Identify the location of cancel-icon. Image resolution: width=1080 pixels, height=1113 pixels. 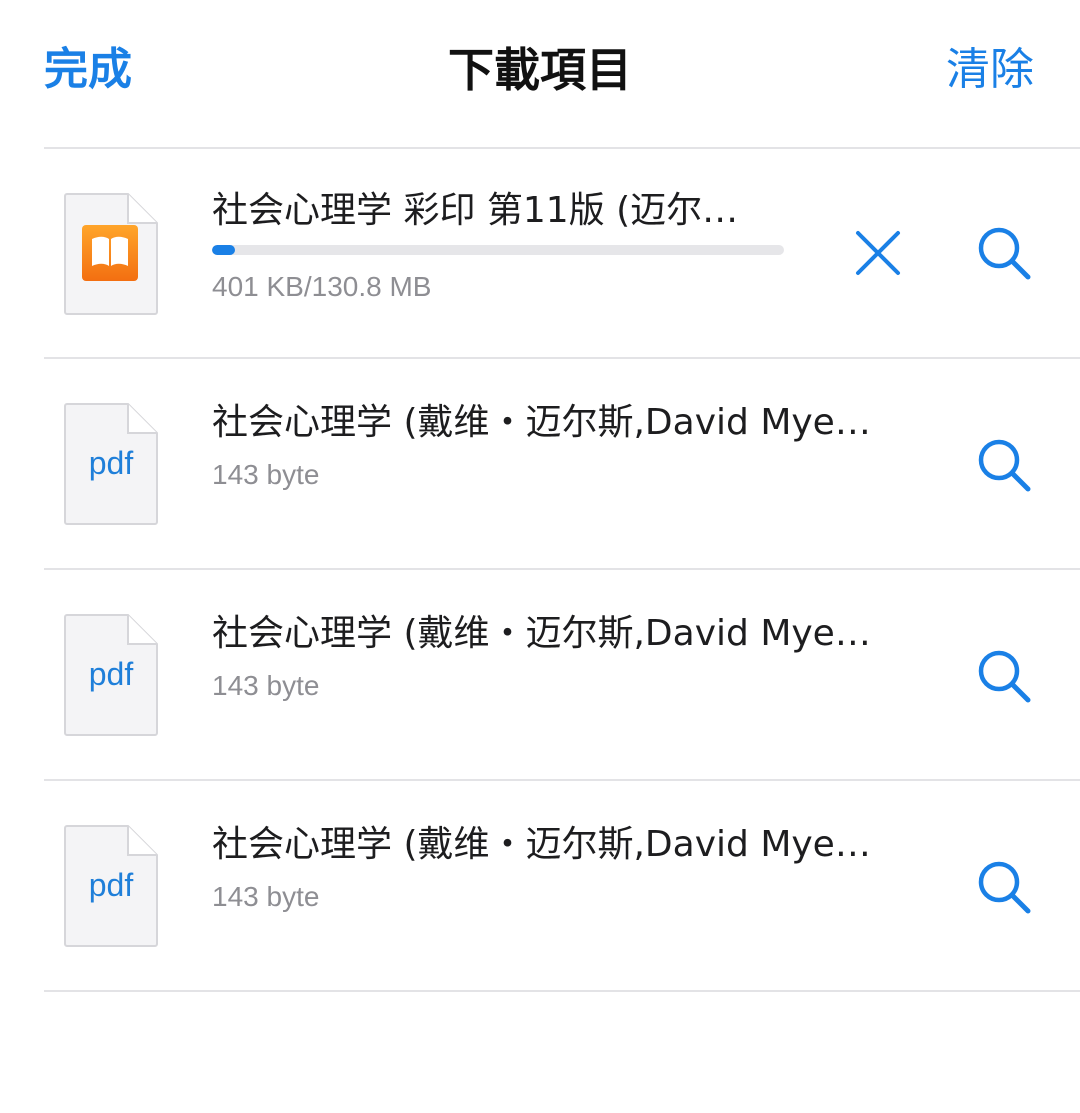
(878, 253).